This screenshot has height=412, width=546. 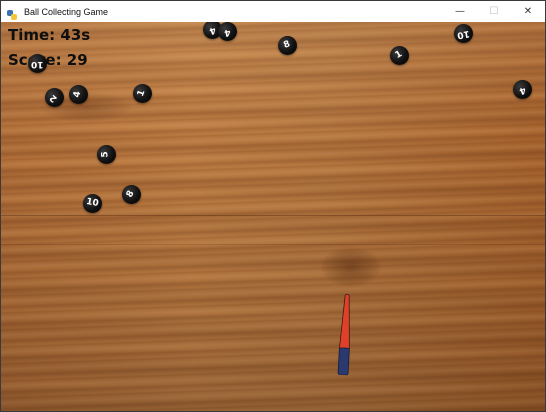 I want to click on minimize-button: —, so click(x=460, y=11).